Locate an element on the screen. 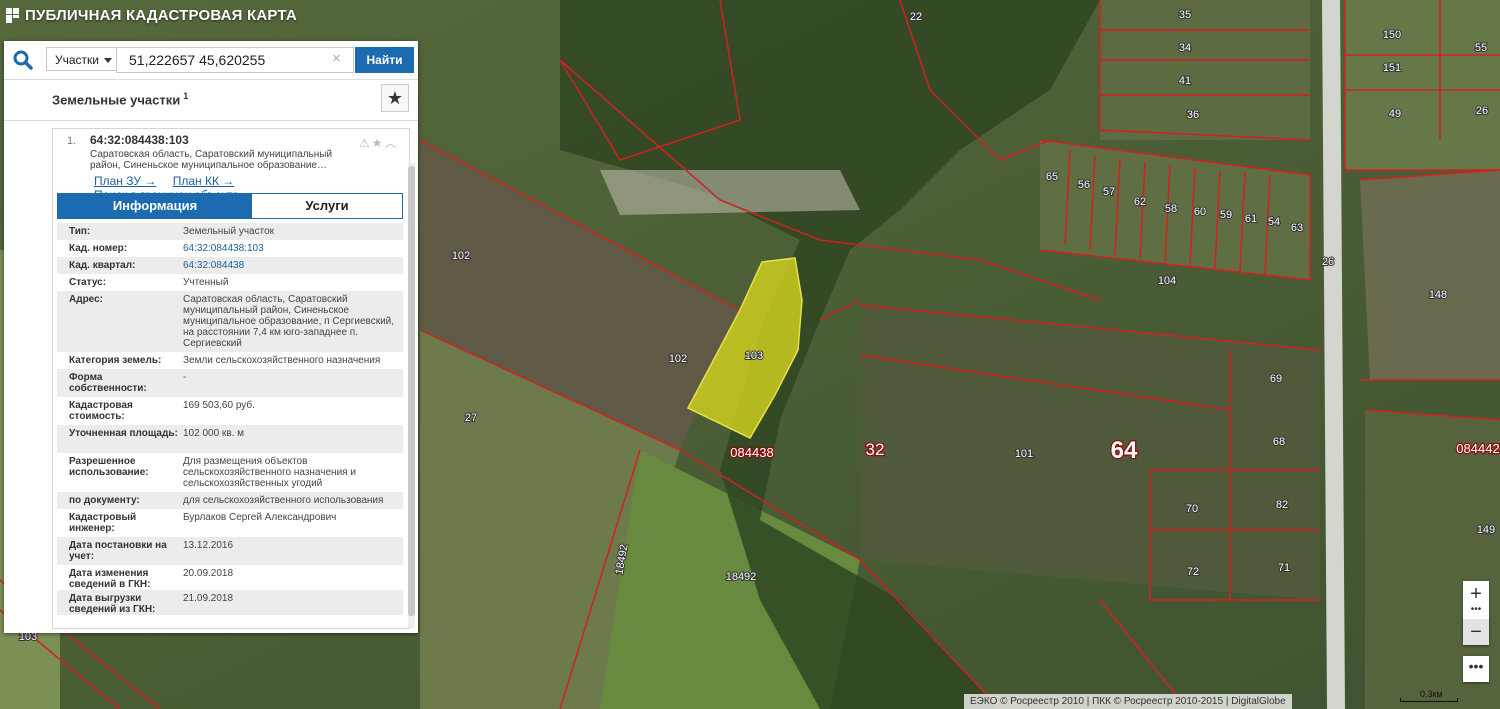 The image size is (1500, 709). parcel-label: 150 is located at coordinates (1392, 35).